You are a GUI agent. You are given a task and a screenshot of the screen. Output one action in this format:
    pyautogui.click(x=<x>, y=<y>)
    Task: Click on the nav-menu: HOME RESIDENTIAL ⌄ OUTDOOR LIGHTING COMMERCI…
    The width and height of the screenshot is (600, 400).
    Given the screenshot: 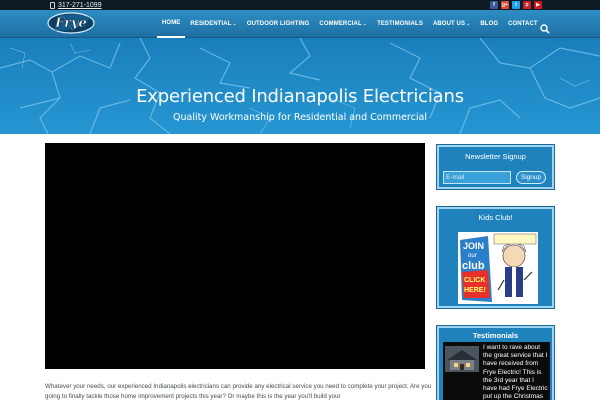 What is the action you would take?
    pyautogui.click(x=350, y=24)
    